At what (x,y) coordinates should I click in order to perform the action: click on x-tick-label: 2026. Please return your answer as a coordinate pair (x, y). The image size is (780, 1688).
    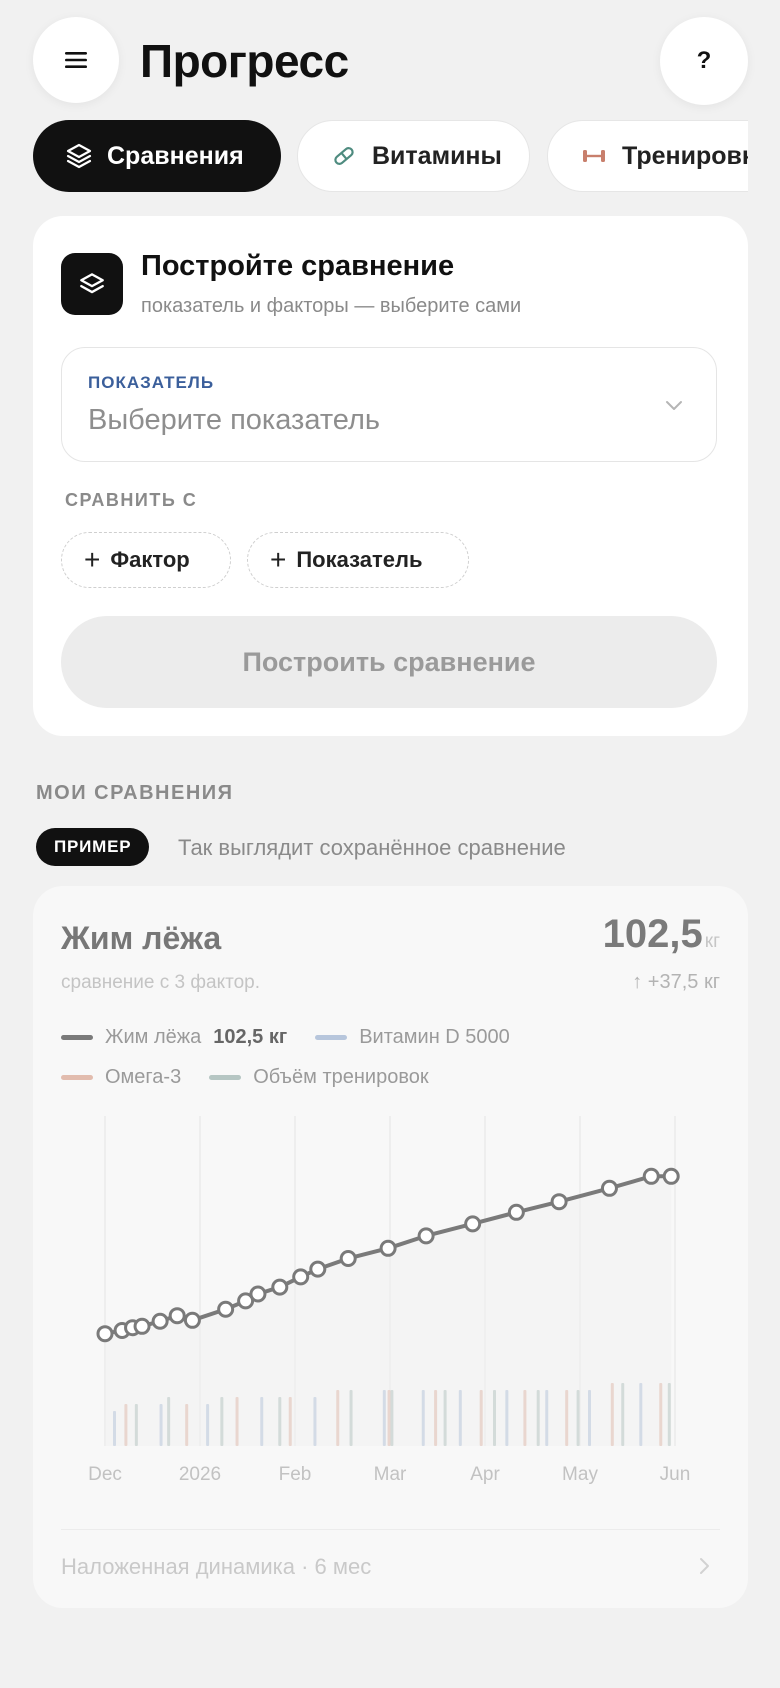
    Looking at the image, I should click on (200, 1474).